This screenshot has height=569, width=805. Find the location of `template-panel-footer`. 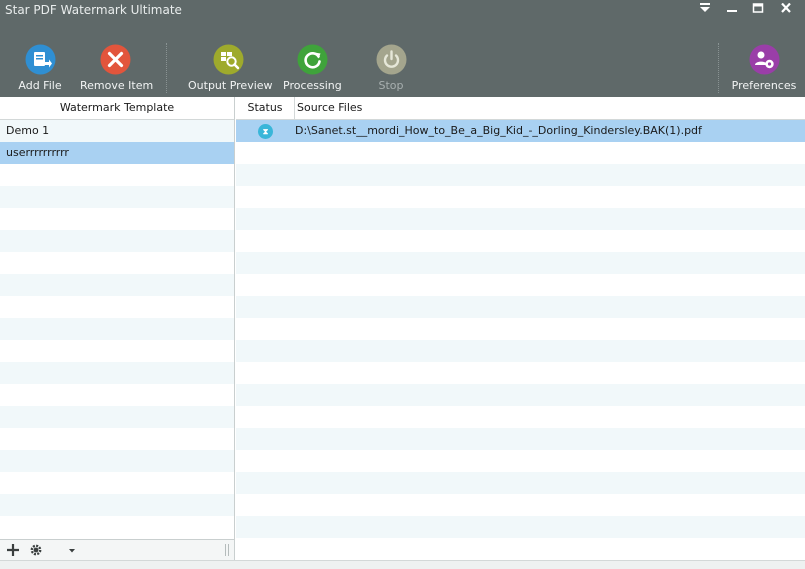

template-panel-footer is located at coordinates (117, 549).